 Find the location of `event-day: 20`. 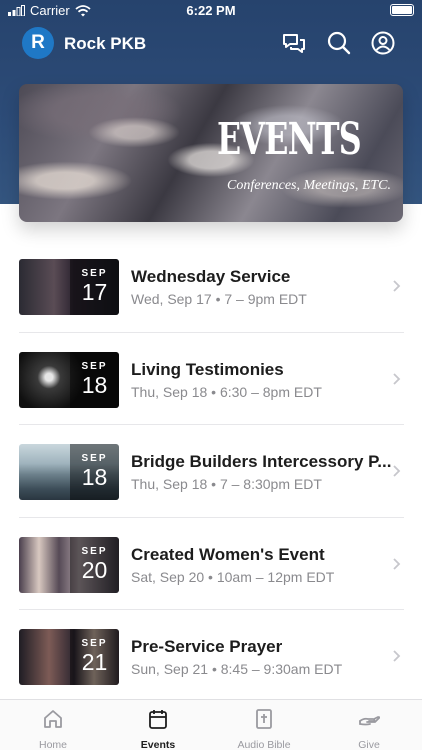

event-day: 20 is located at coordinates (94, 569).